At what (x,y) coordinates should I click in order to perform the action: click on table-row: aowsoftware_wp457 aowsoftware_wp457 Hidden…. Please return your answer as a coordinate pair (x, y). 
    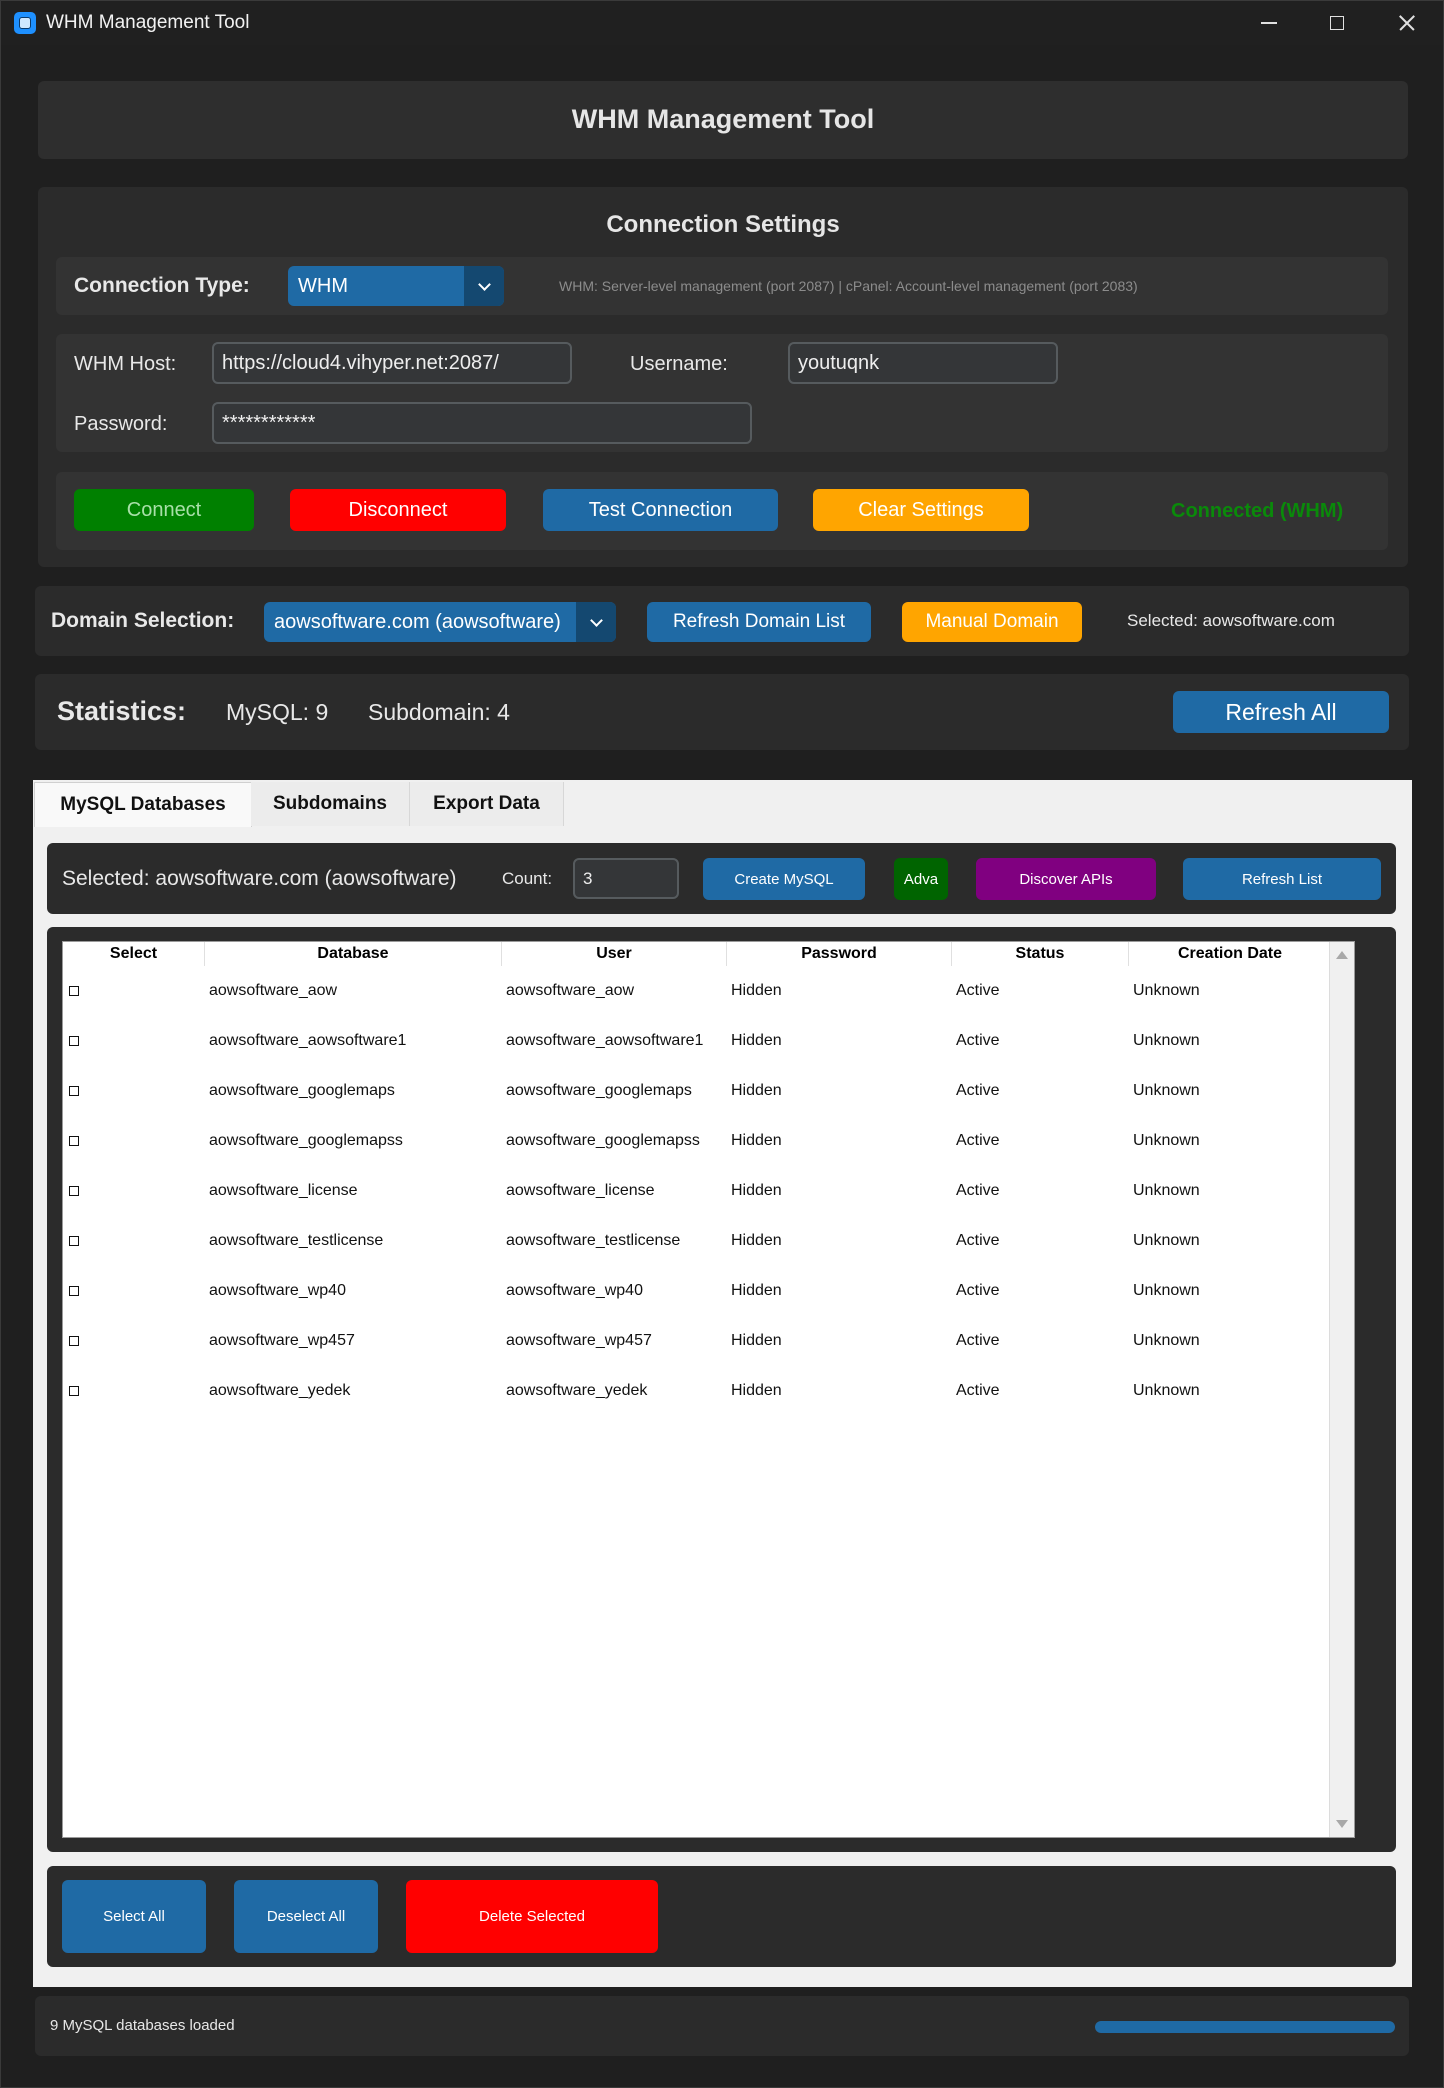
    Looking at the image, I should click on (709, 1341).